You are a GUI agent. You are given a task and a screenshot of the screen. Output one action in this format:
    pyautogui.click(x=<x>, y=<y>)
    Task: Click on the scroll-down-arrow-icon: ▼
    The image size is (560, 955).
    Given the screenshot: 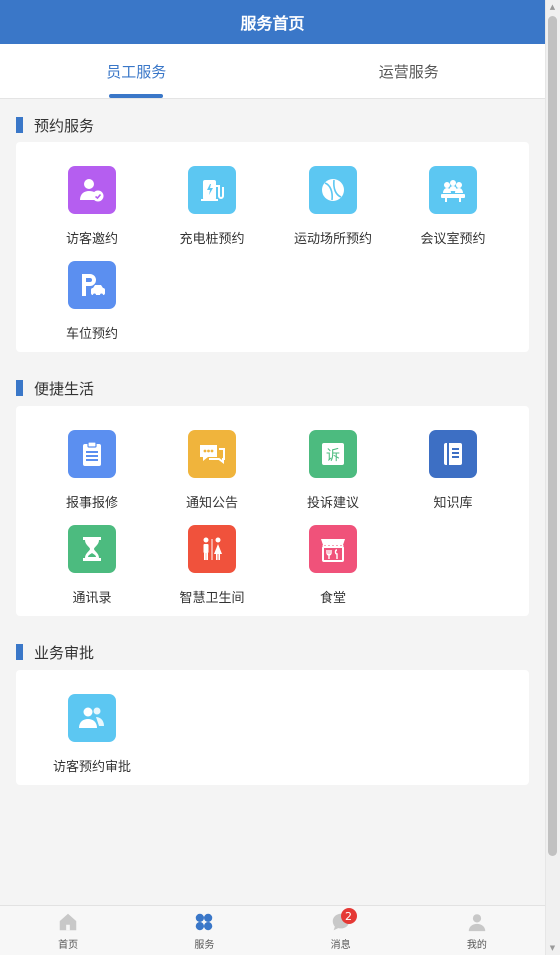 What is the action you would take?
    pyautogui.click(x=552, y=948)
    